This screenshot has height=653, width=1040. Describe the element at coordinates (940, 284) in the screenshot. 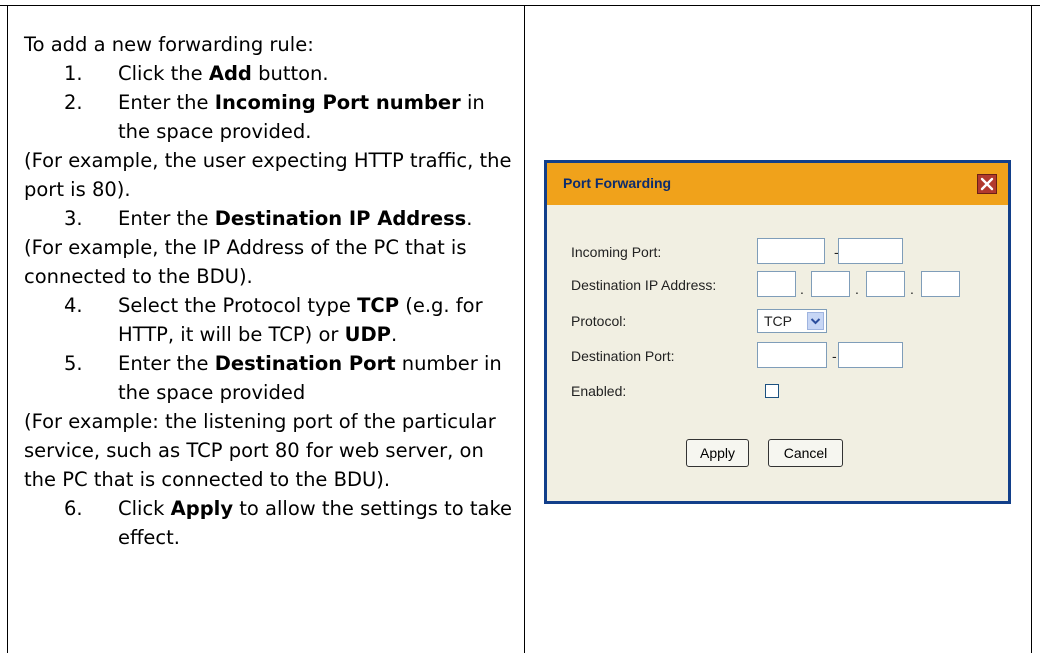

I see `ip-octet-4-input` at that location.